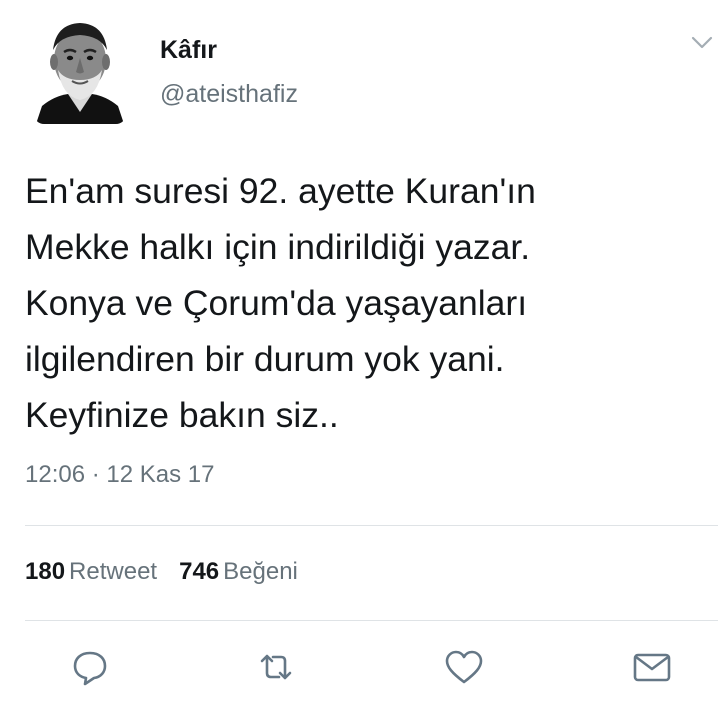 Image resolution: width=718 pixels, height=704 pixels. Describe the element at coordinates (702, 43) in the screenshot. I see `chevron-down-icon` at that location.